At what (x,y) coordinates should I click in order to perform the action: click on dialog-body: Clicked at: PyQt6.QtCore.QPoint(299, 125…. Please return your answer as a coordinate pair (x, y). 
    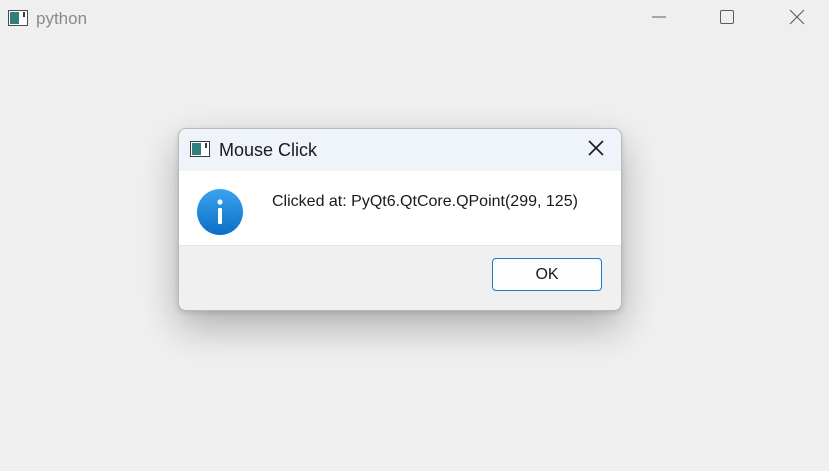
    Looking at the image, I should click on (400, 208).